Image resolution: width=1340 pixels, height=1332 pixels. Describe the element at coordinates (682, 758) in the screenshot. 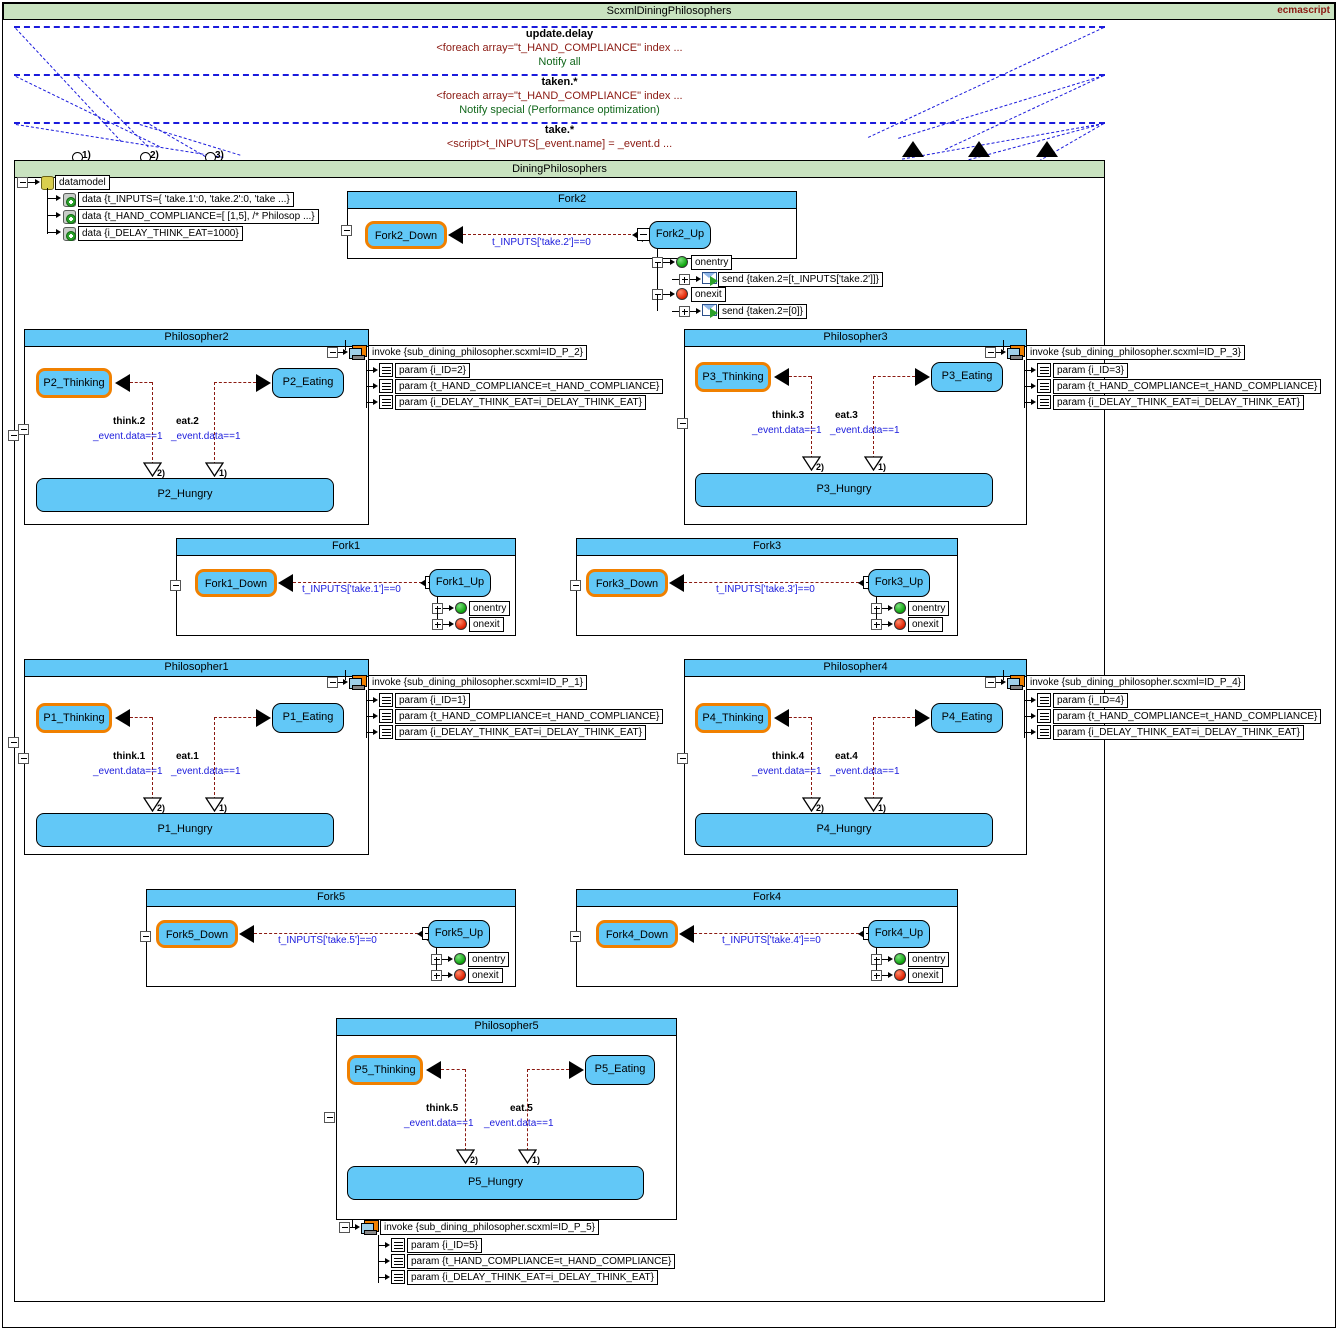

I see `collapse-toggle-philosopher4` at that location.